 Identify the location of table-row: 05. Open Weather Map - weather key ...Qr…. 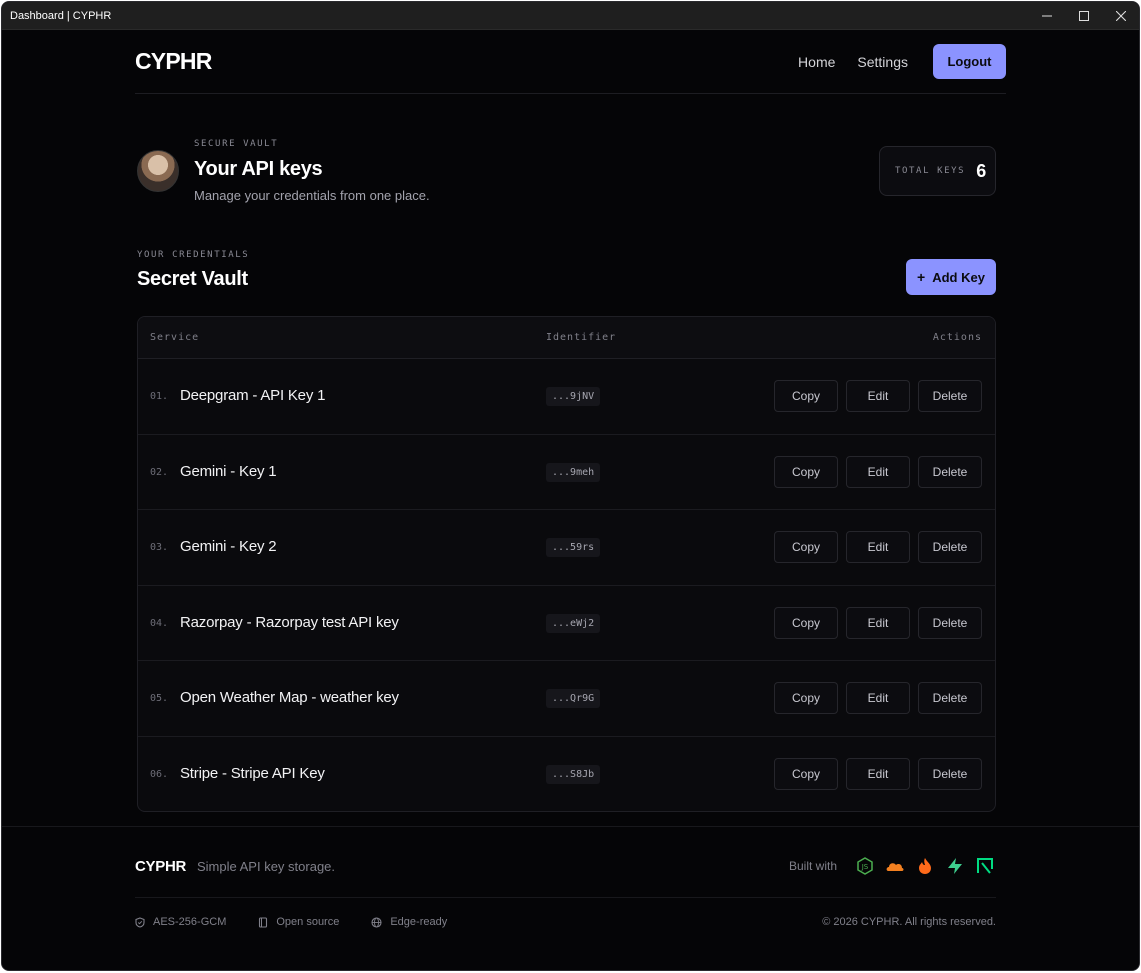
(566, 699).